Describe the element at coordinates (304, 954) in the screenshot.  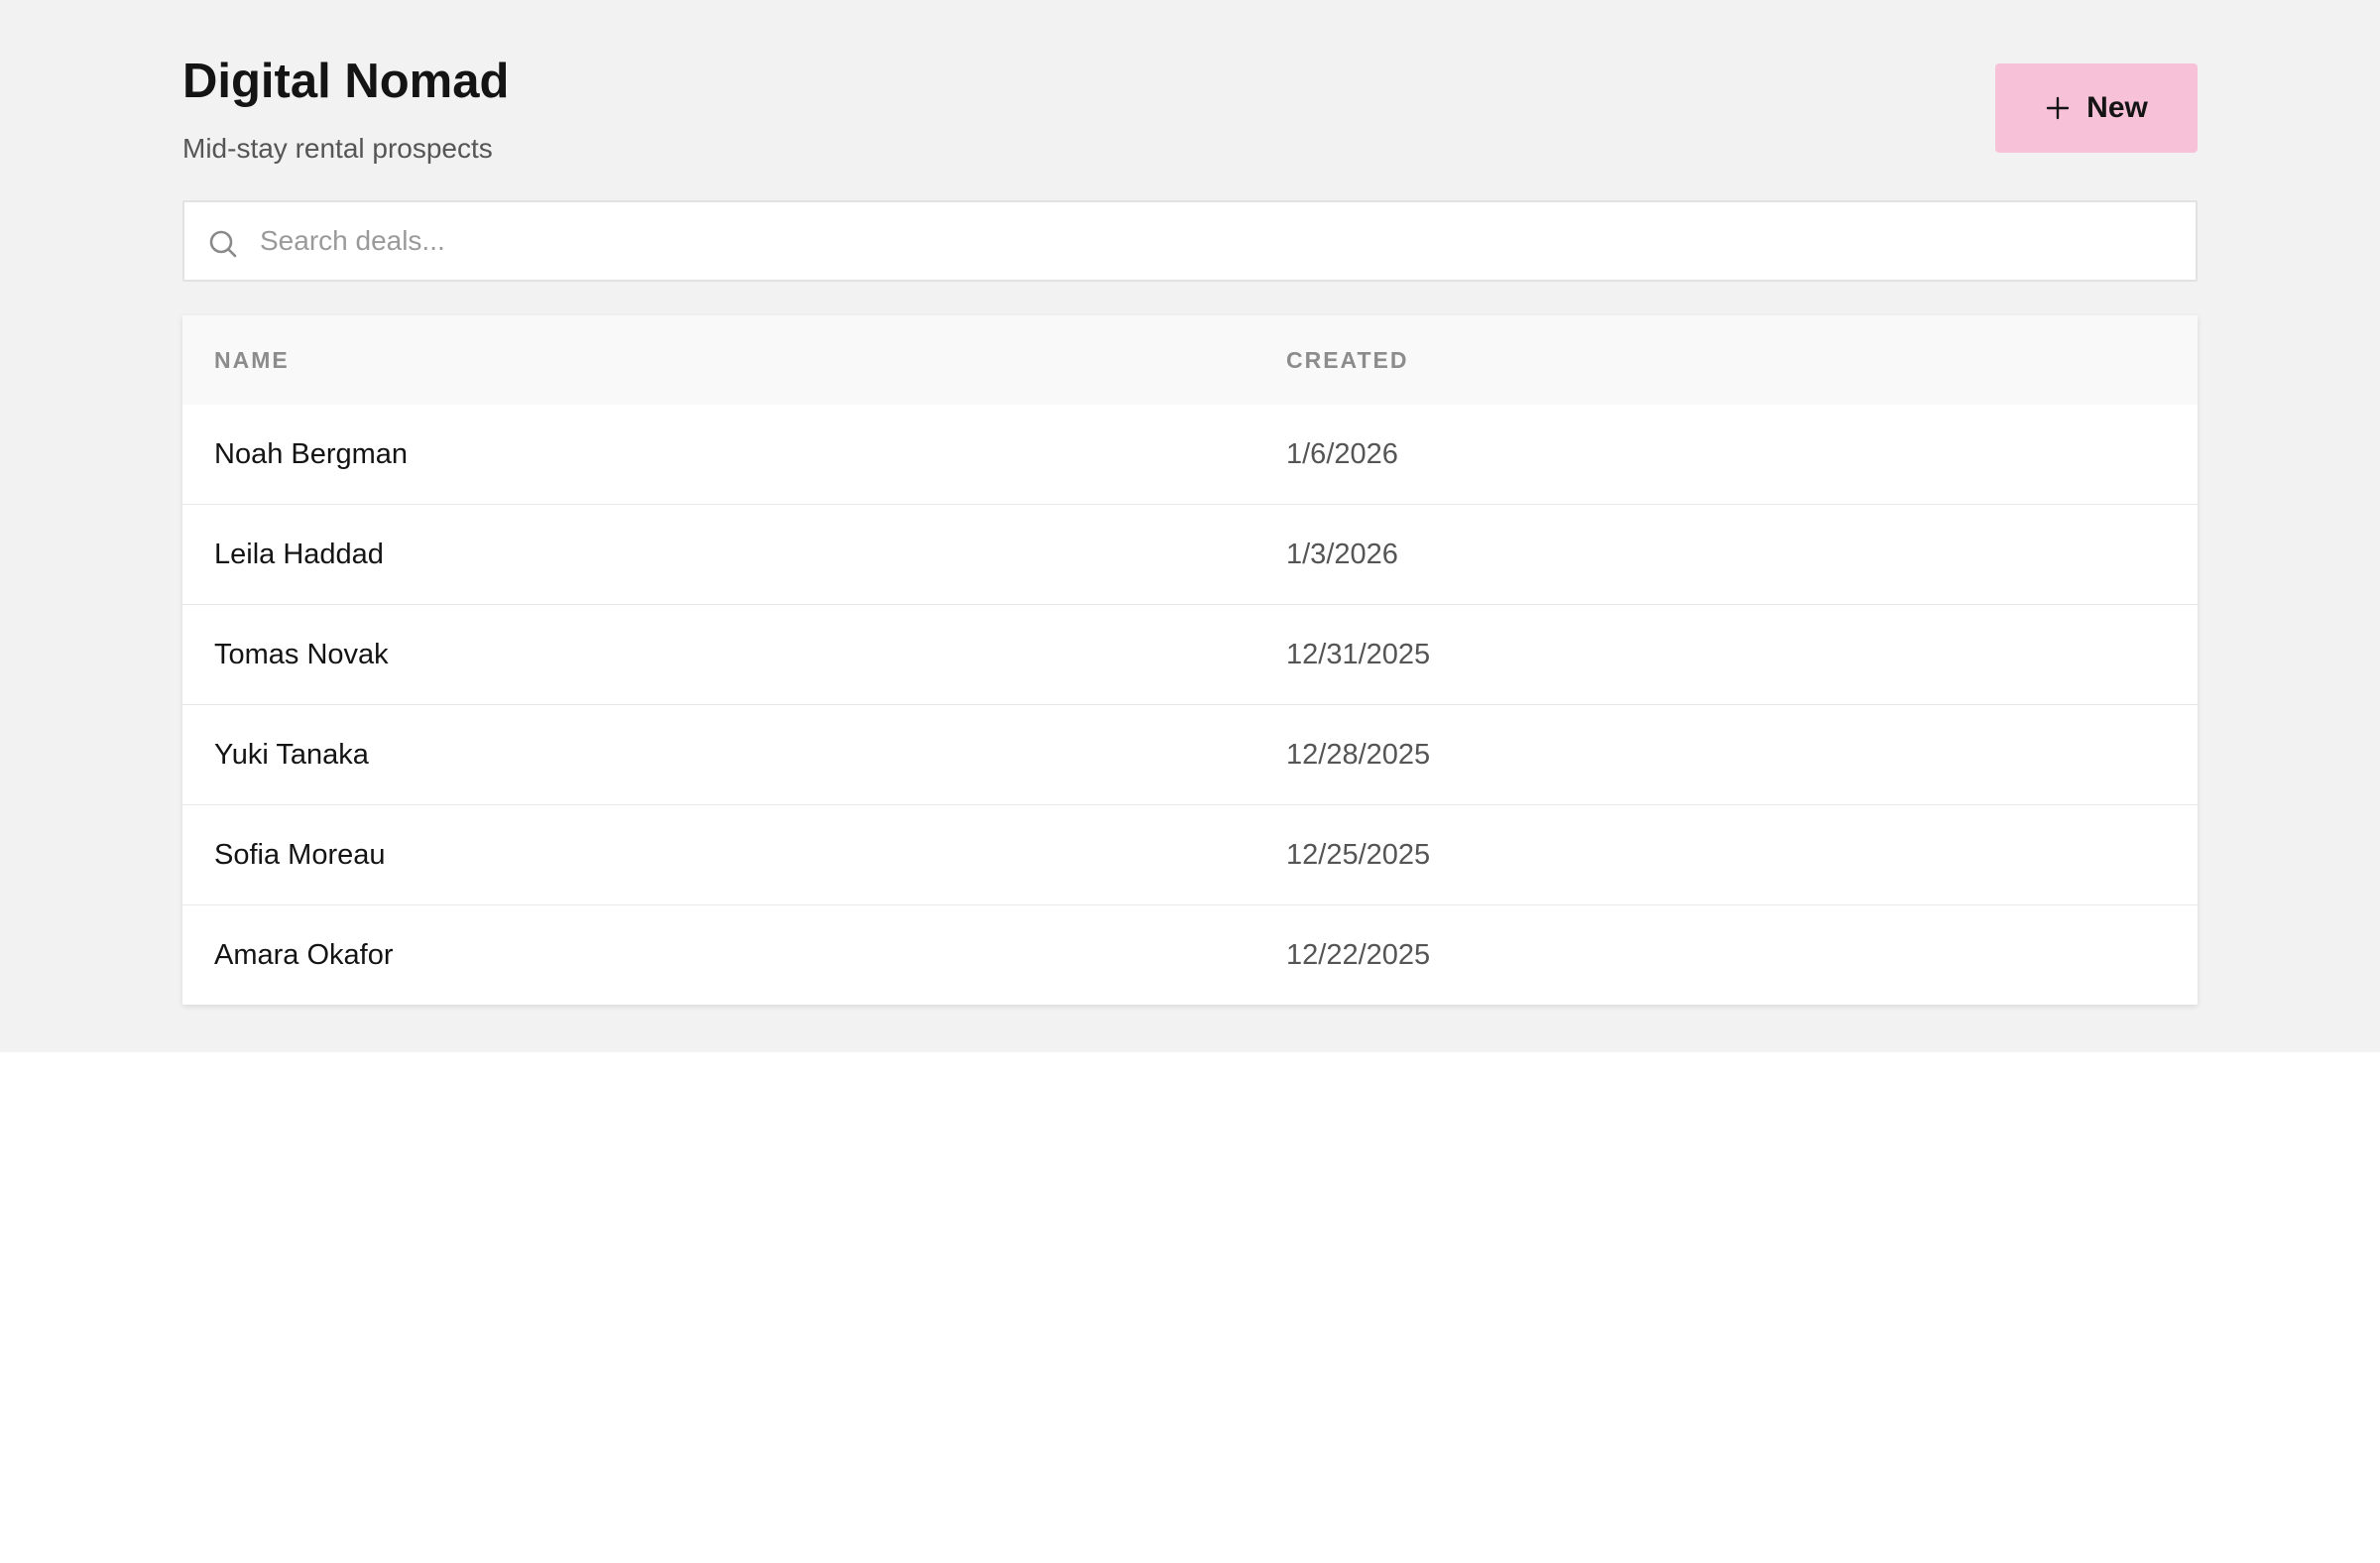
I see `row-name: Amara Okafor` at that location.